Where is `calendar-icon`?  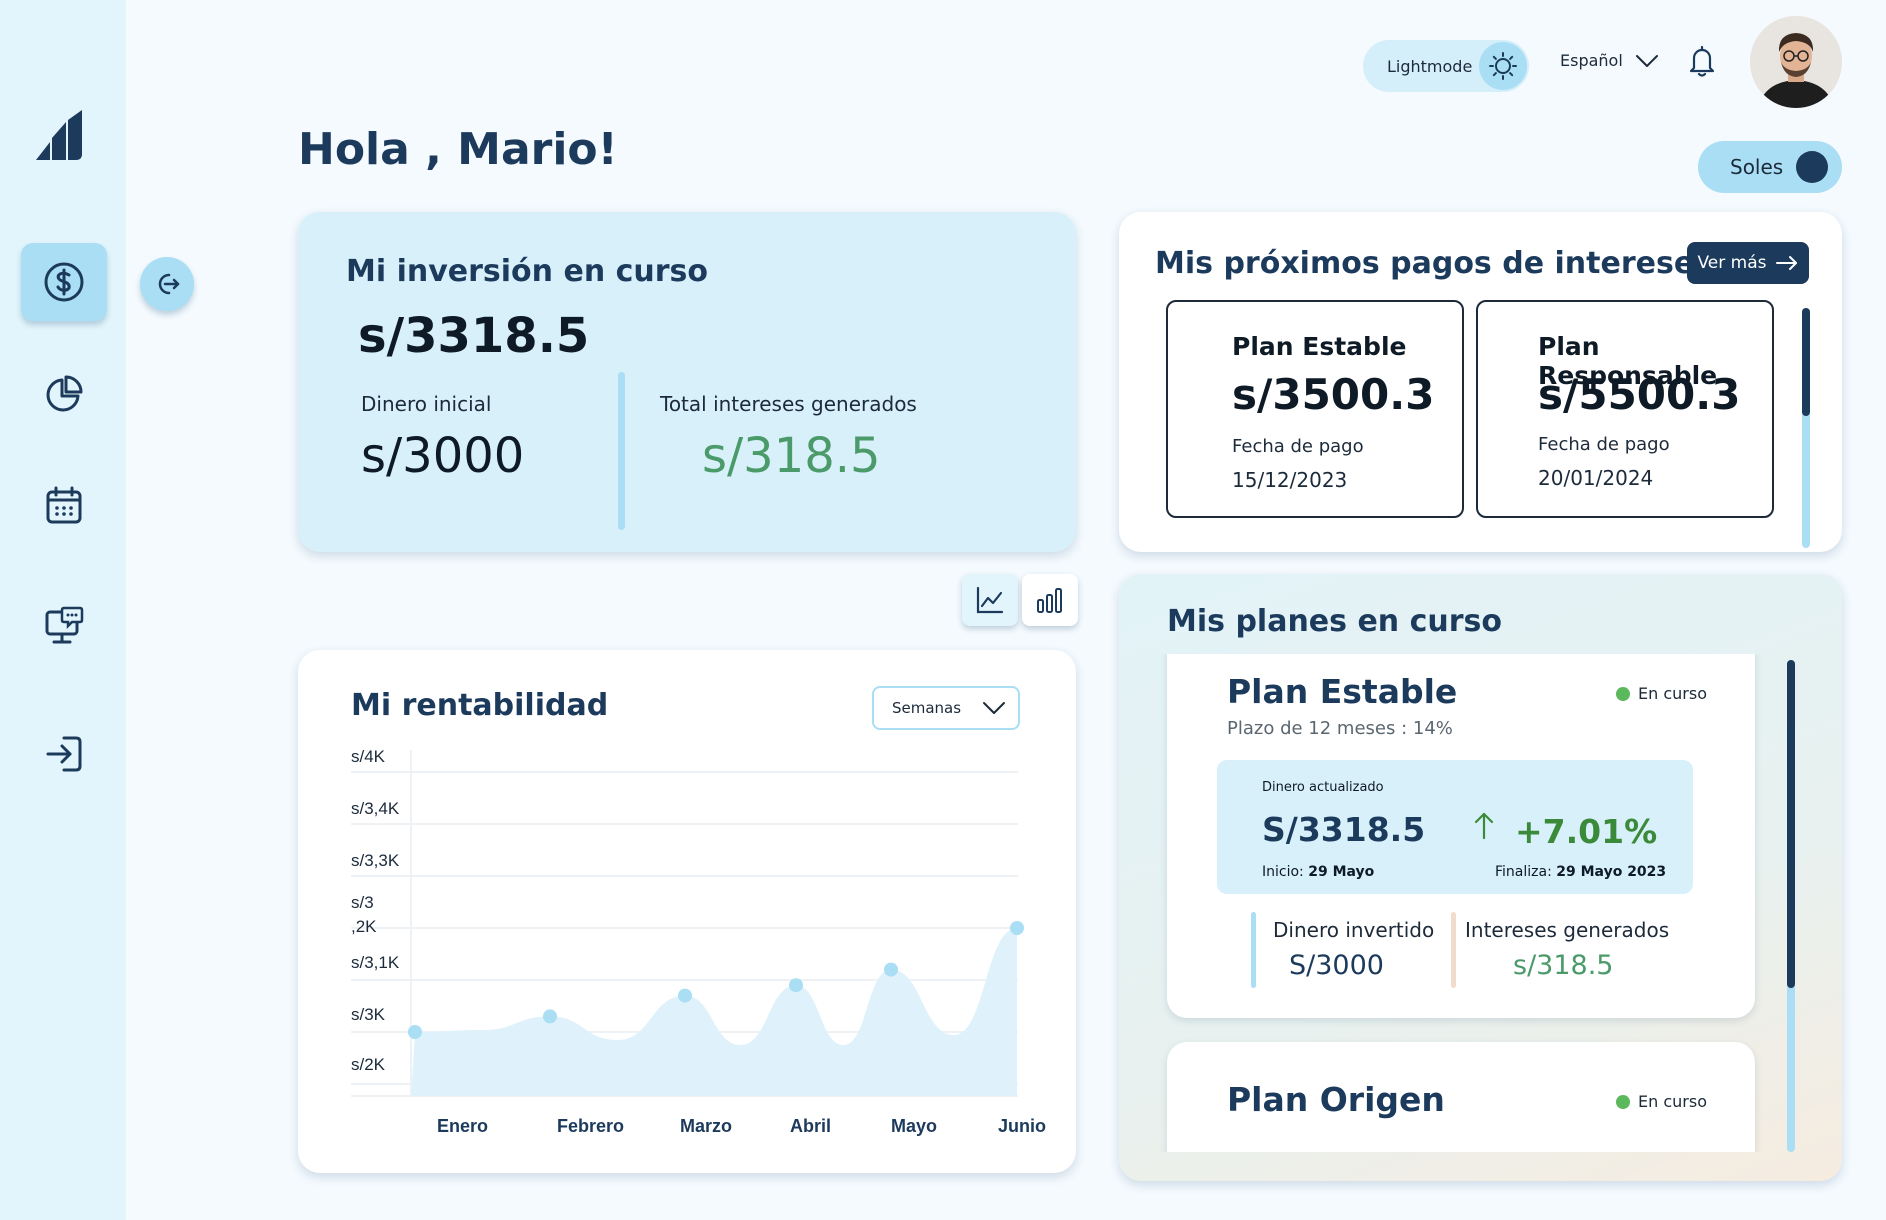
calendar-icon is located at coordinates (64, 505).